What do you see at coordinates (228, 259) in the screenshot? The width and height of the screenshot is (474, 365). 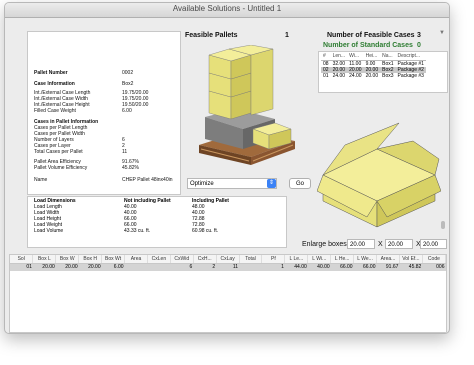 I see `grid-column-header: CxLay` at bounding box center [228, 259].